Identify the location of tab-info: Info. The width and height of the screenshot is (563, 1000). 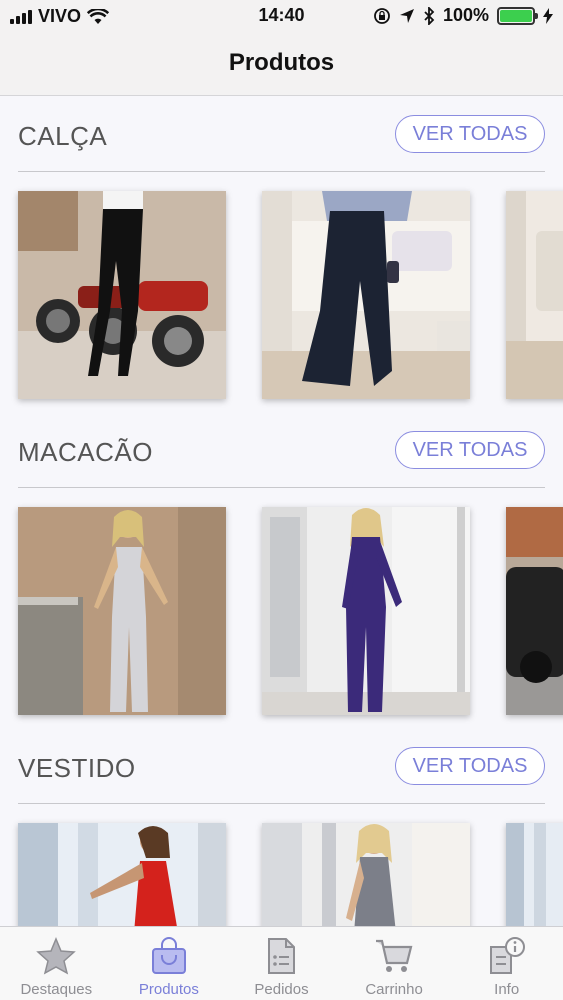
(506, 963).